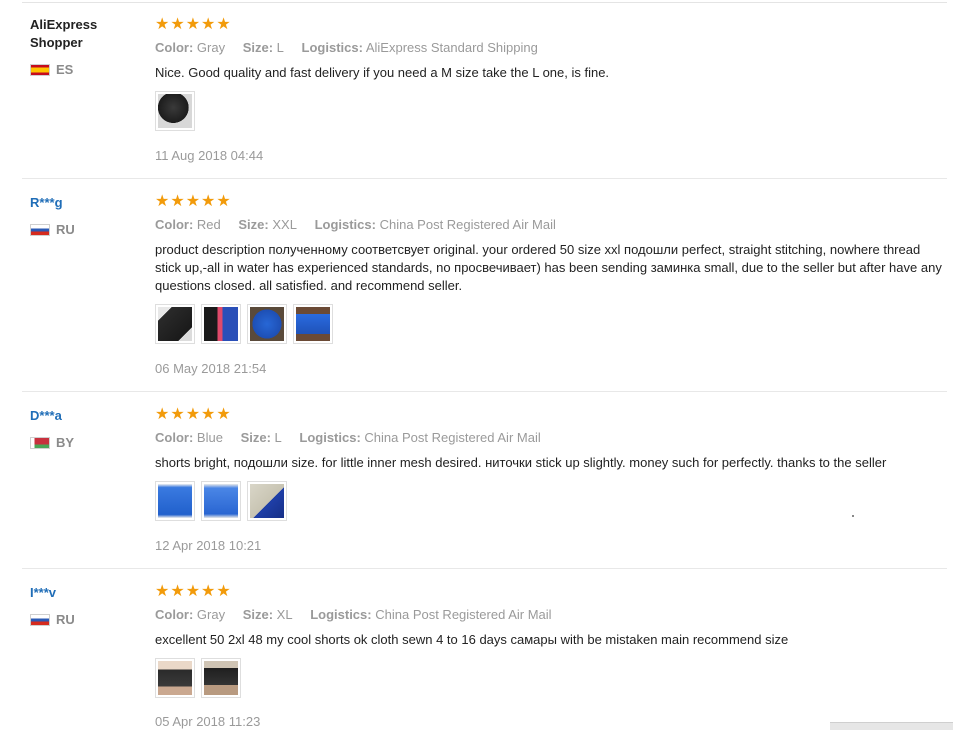  I want to click on country-code: BY, so click(65, 442).